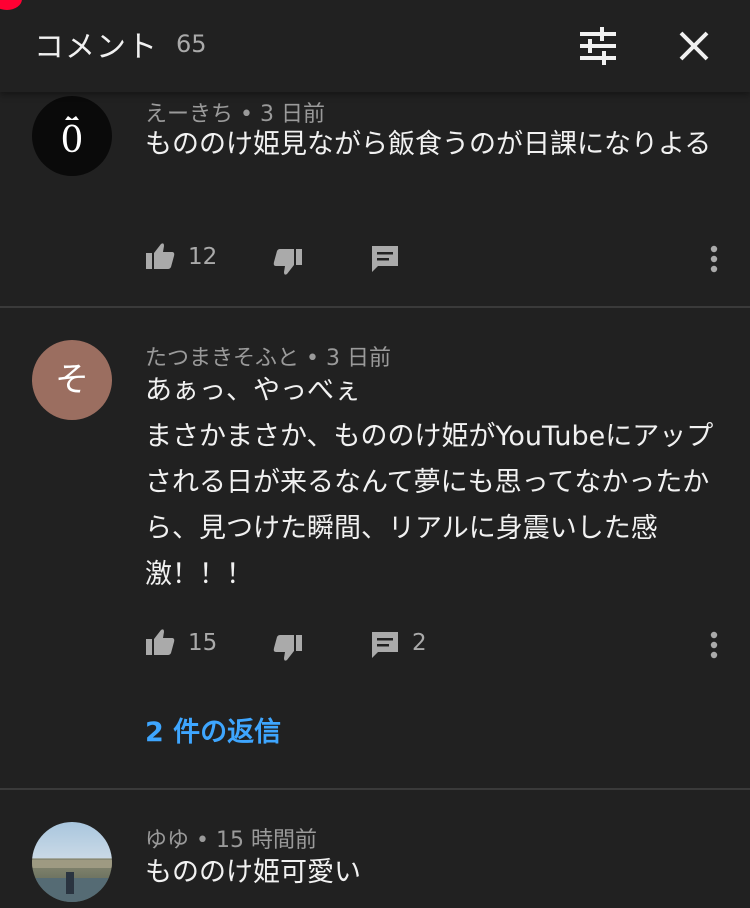 The height and width of the screenshot is (908, 750). What do you see at coordinates (72, 140) in the screenshot?
I see `svg-text: 0` at bounding box center [72, 140].